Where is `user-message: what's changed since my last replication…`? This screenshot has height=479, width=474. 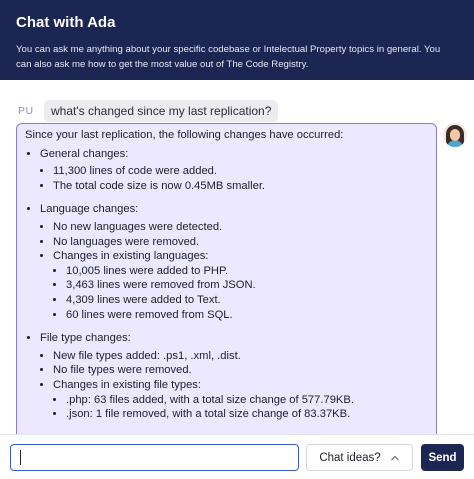 user-message: what's changed since my last replication… is located at coordinates (161, 111).